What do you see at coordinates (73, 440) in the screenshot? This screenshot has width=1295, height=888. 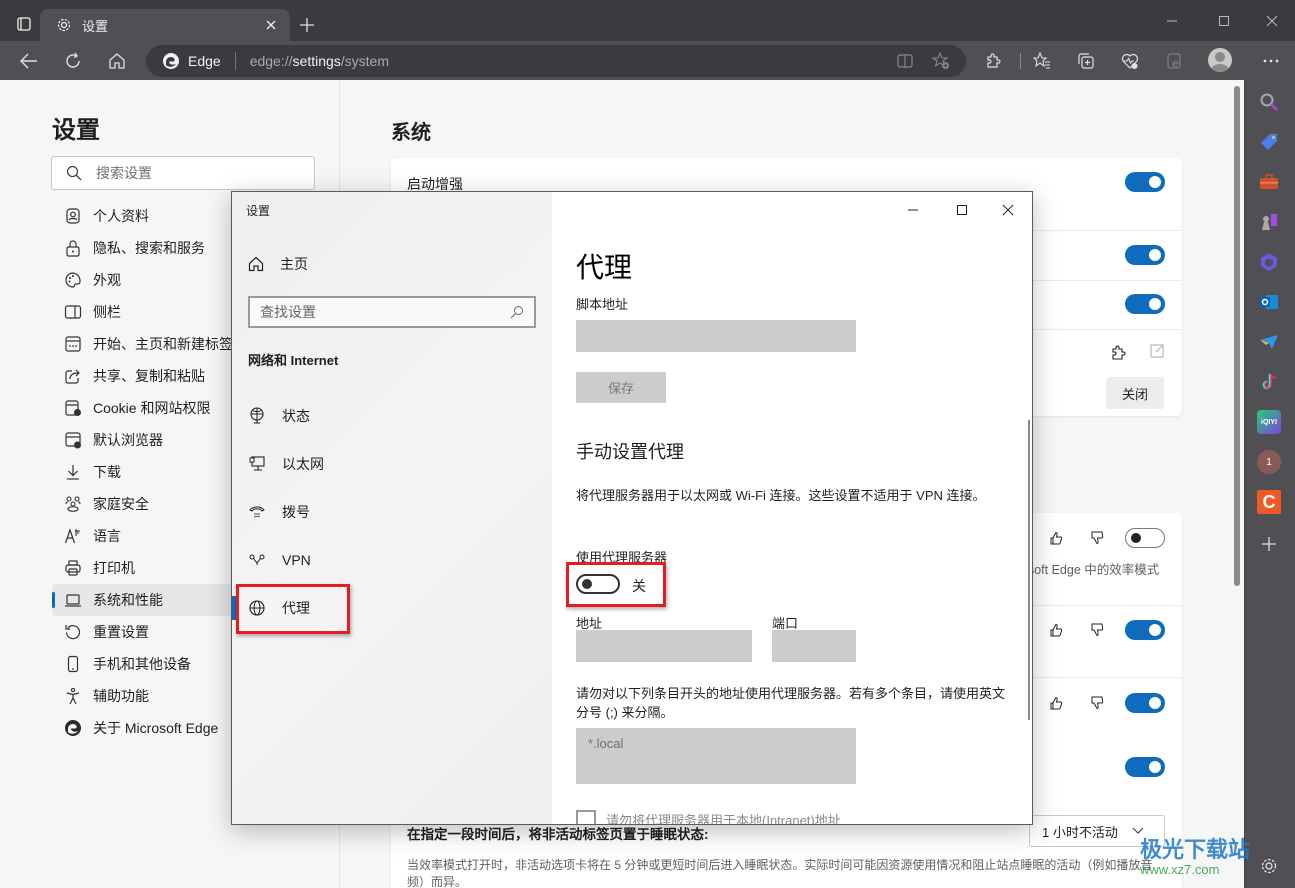 I see `default-browser-icon` at bounding box center [73, 440].